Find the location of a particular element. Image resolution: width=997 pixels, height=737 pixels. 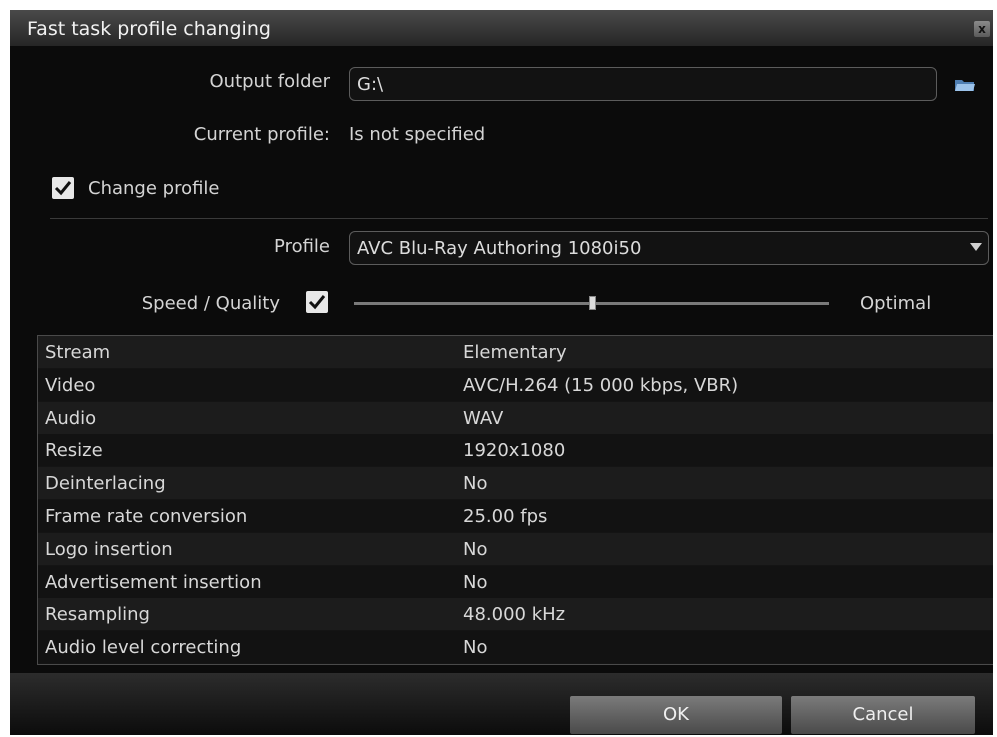

table-row: Audio level correcting No is located at coordinates (515, 647).